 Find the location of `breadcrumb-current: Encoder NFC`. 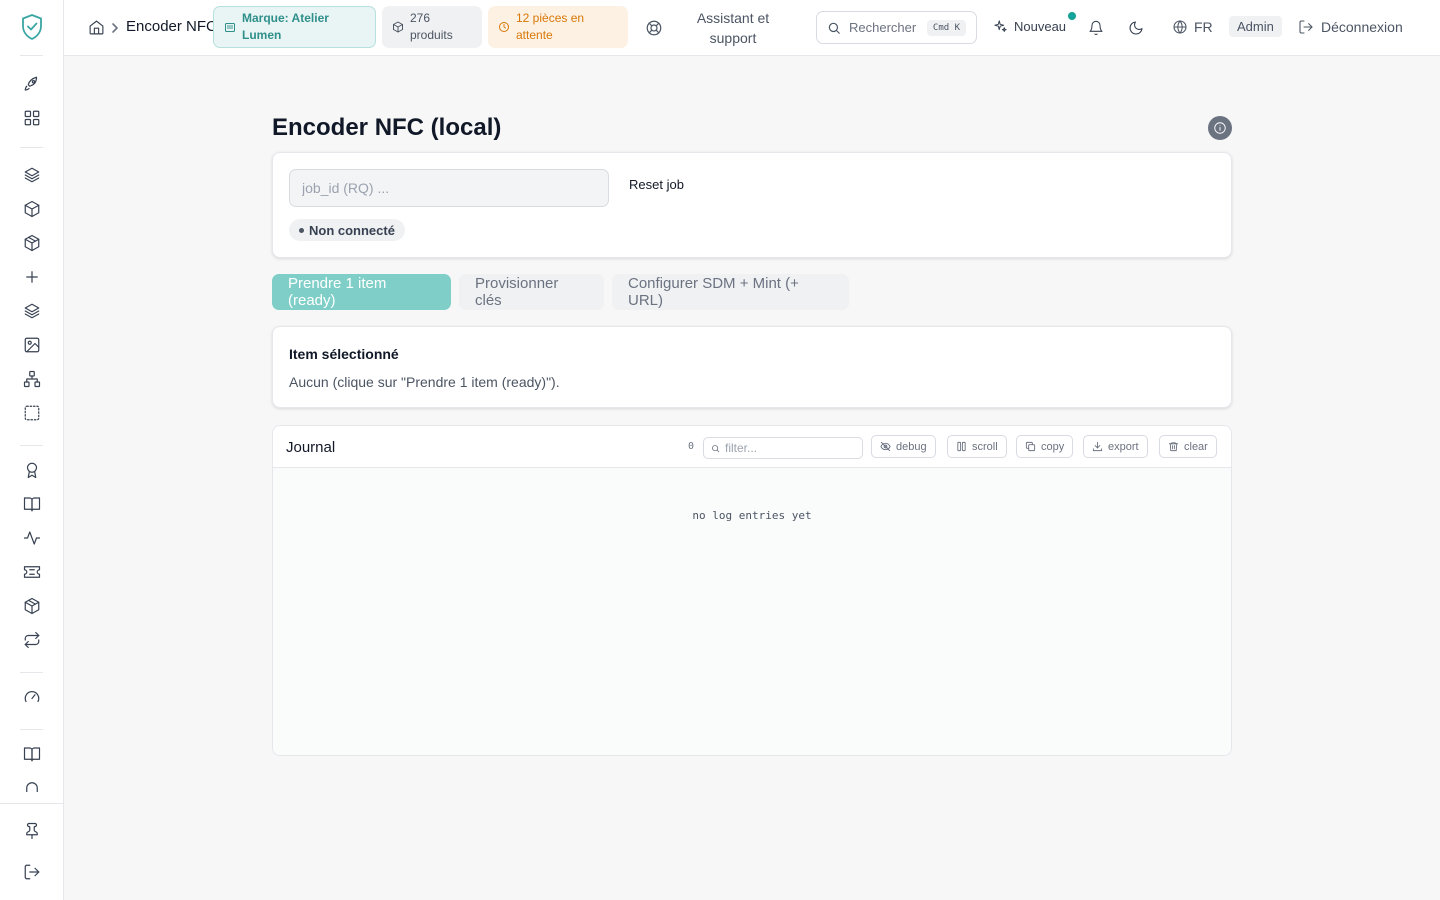

breadcrumb-current: Encoder NFC is located at coordinates (171, 26).